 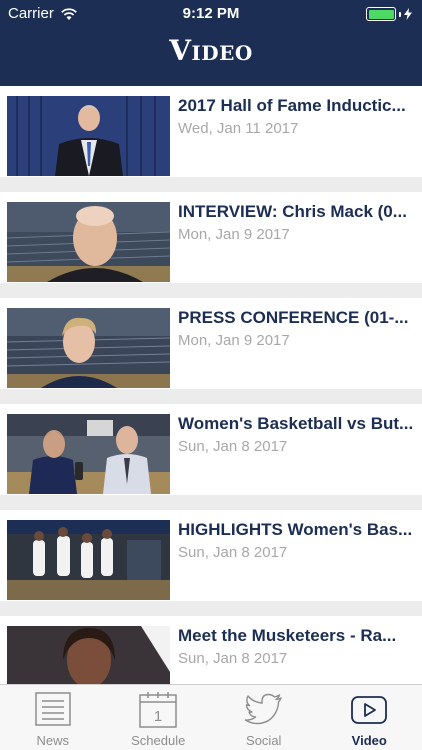 I want to click on thumbnail-image-press-conference, so click(x=88, y=348).